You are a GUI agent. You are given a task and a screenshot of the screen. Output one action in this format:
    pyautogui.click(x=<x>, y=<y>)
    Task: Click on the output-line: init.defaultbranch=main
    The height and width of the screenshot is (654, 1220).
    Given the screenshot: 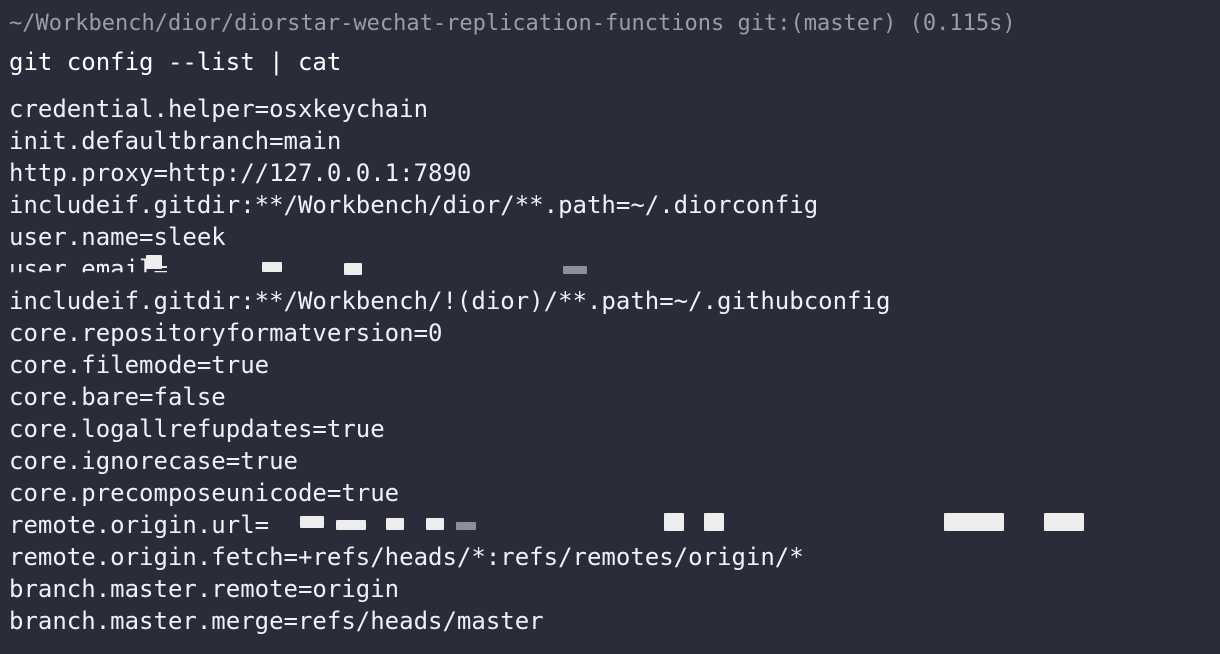 What is the action you would take?
    pyautogui.click(x=175, y=141)
    